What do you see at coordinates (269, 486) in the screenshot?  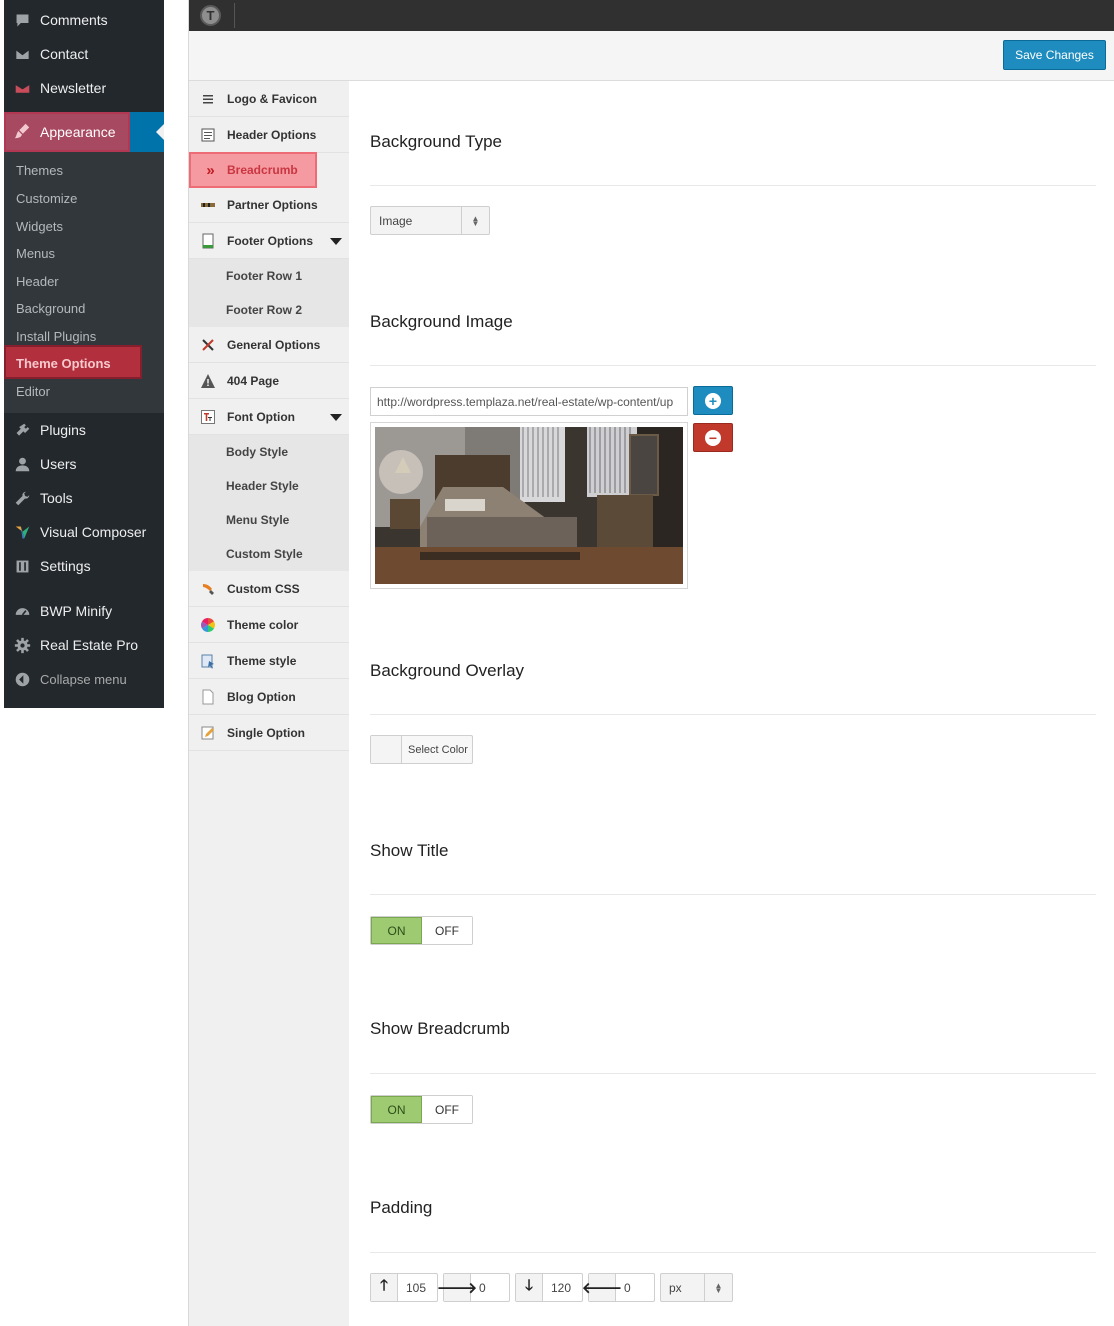 I see `menu-header-style: Header Style` at bounding box center [269, 486].